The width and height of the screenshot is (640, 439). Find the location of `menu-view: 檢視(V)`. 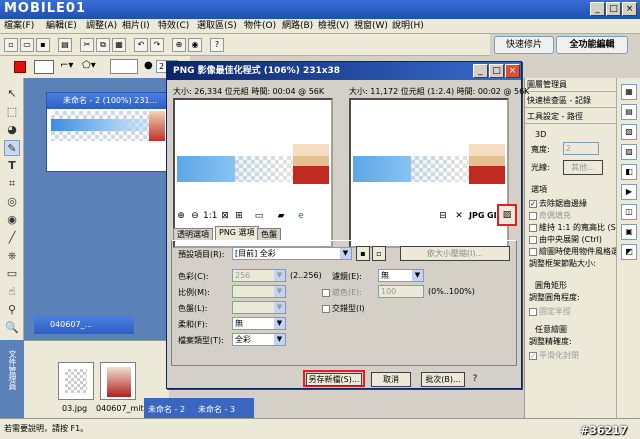

menu-view: 檢視(V) is located at coordinates (333, 26).